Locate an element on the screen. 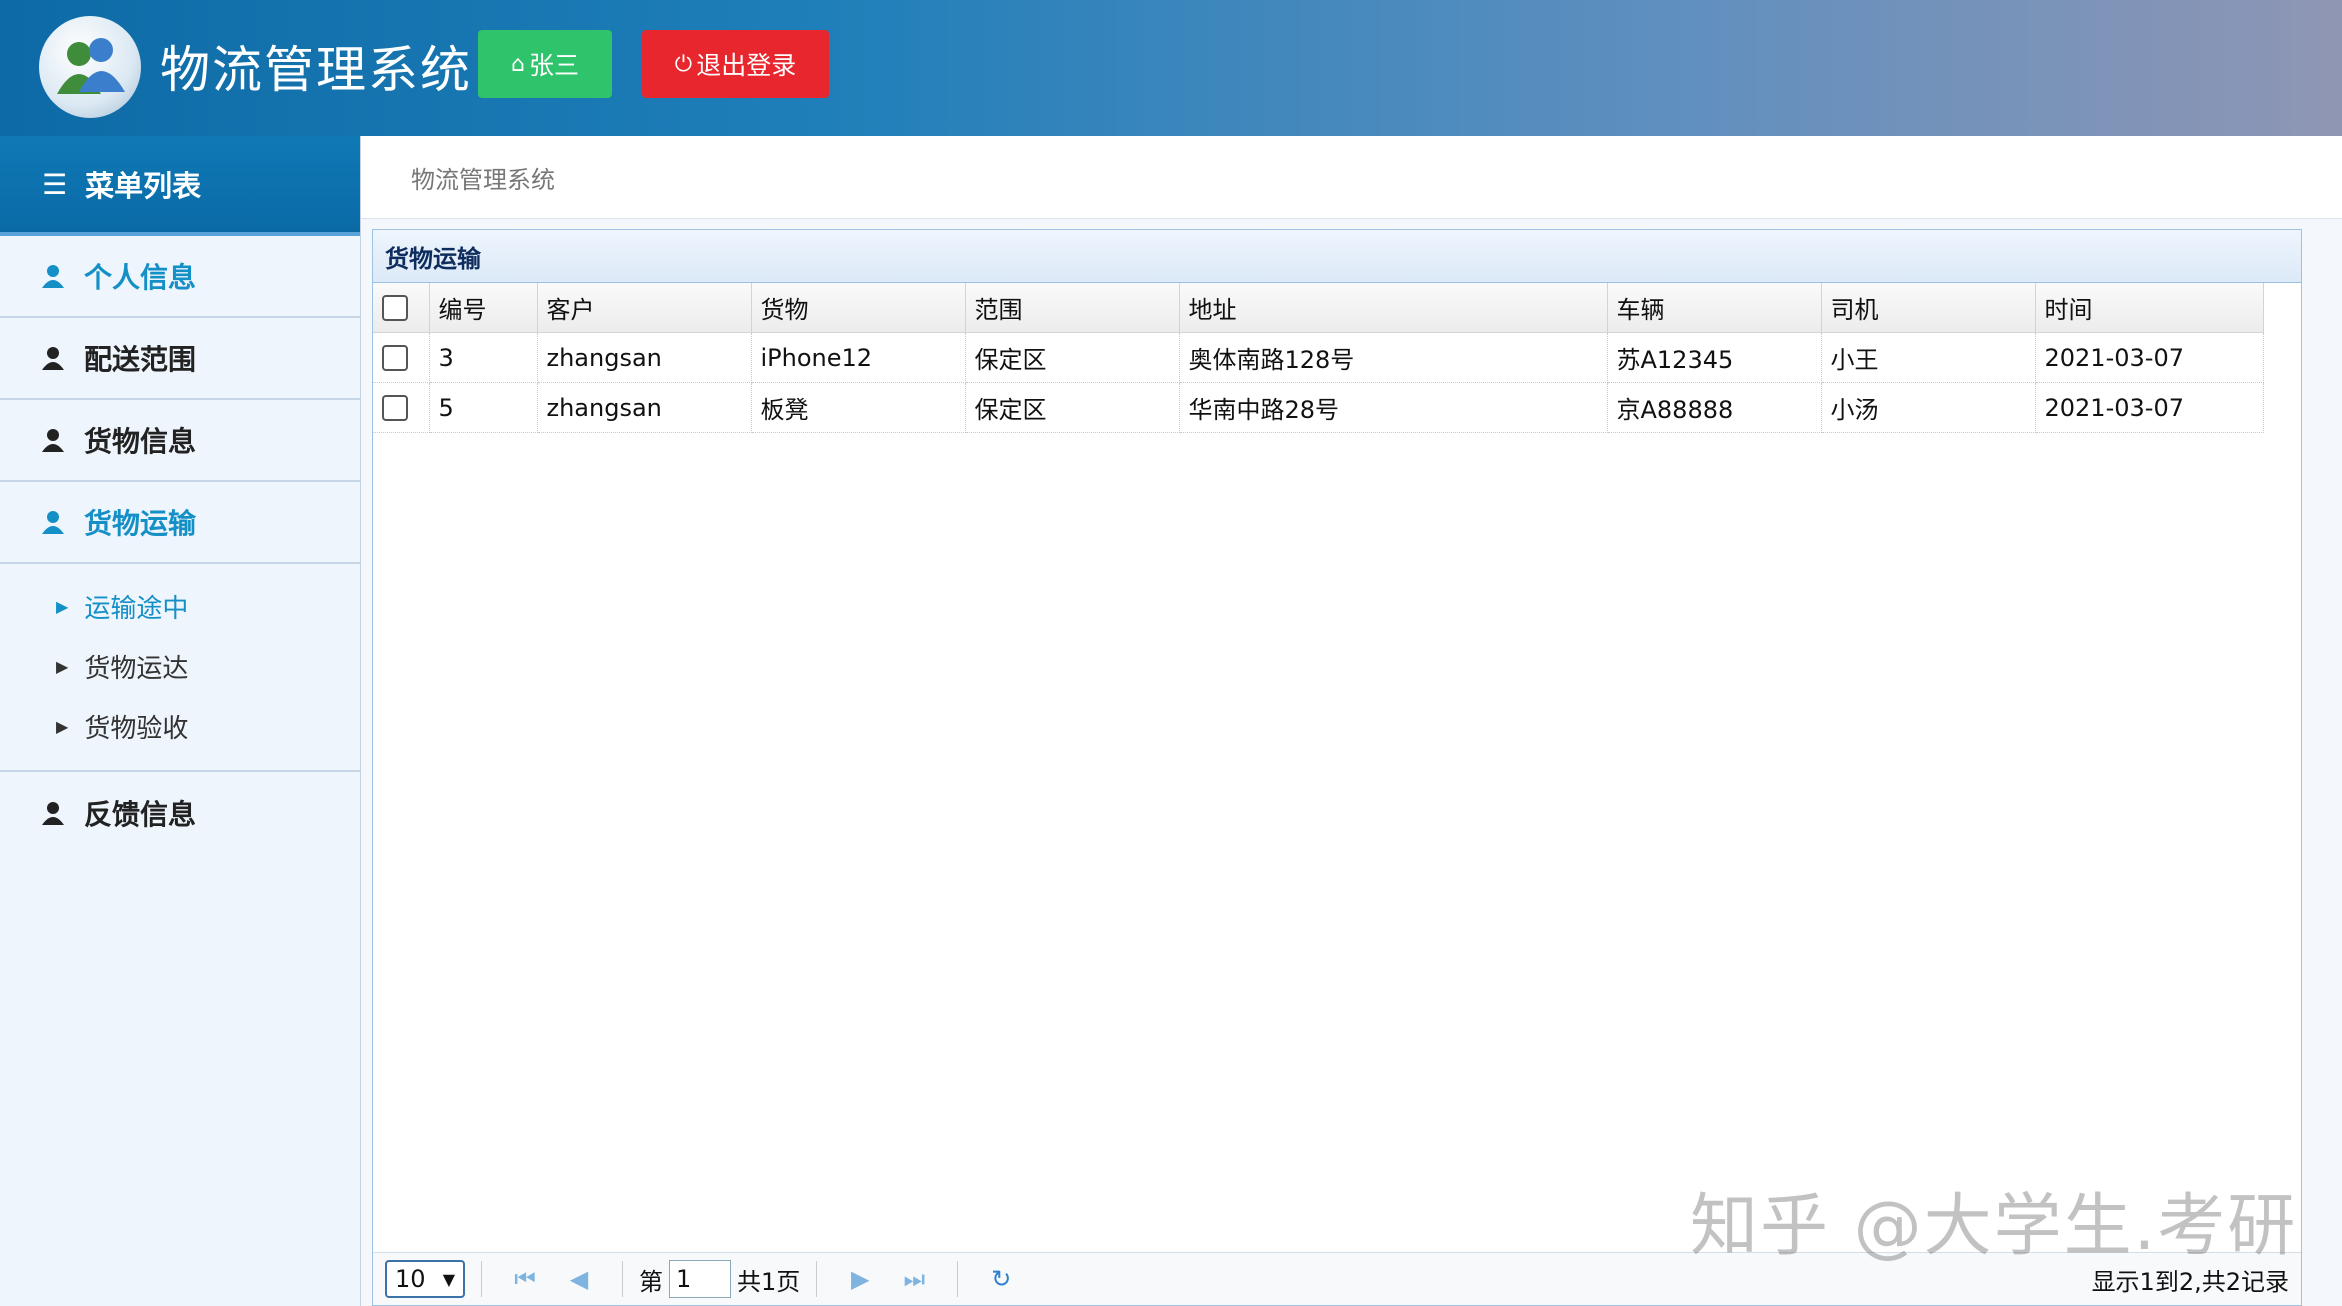  column-header: 车辆 is located at coordinates (1714, 308).